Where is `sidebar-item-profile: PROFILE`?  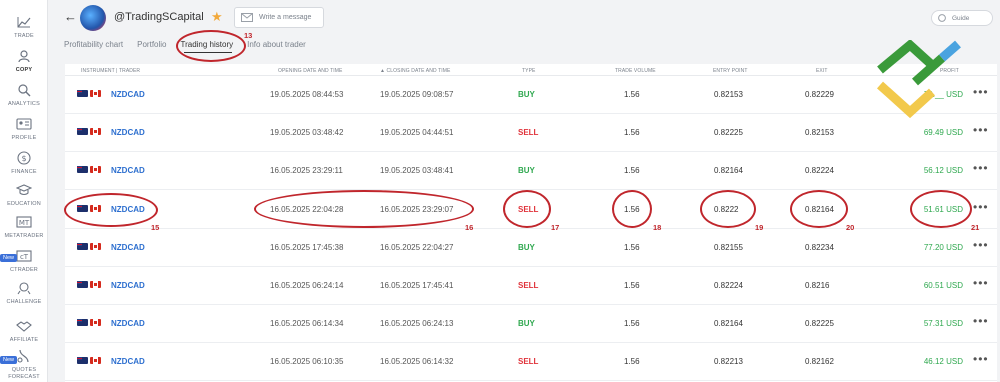 sidebar-item-profile: PROFILE is located at coordinates (24, 129).